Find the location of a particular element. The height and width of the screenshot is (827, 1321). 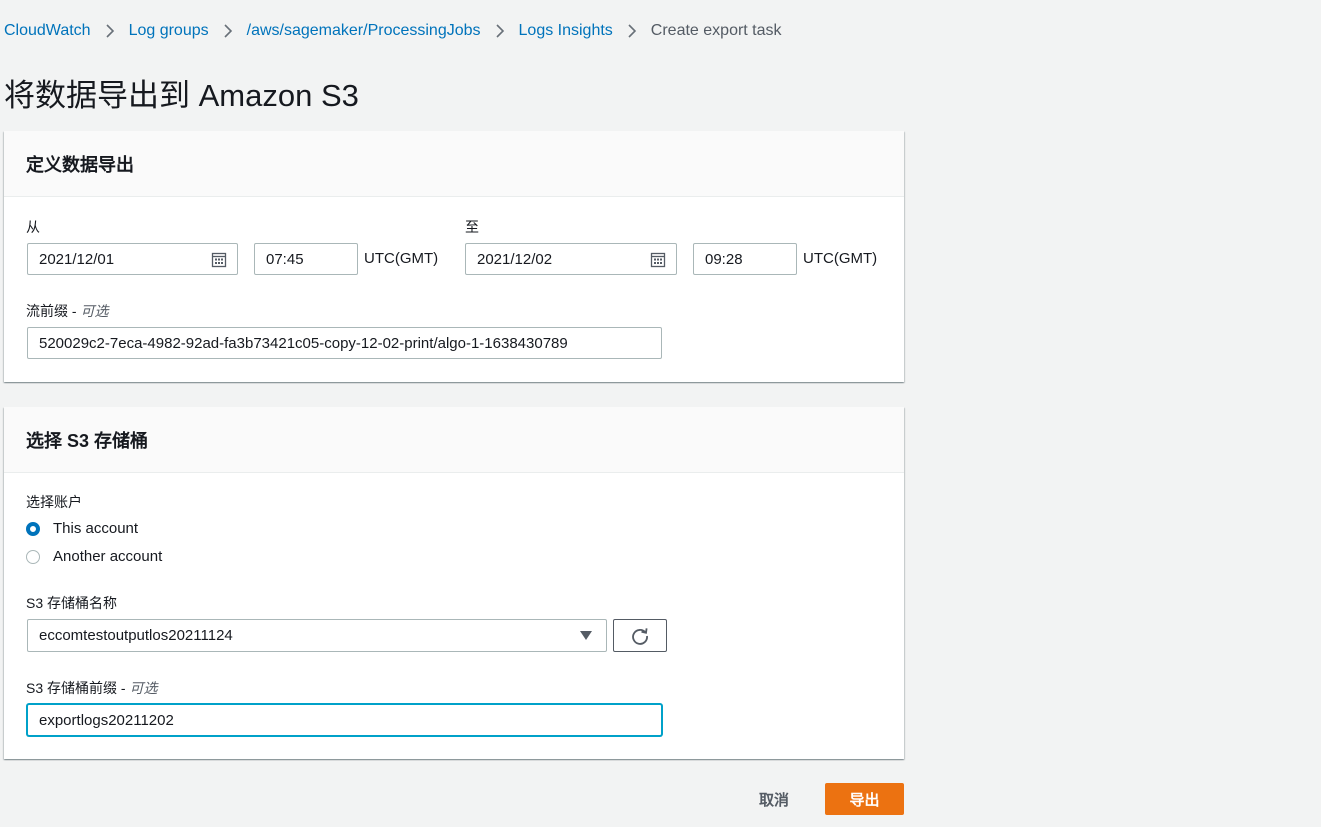

breadcrumb-log-group-name: /aws/sagemaker/ProcessingJobs is located at coordinates (364, 31).